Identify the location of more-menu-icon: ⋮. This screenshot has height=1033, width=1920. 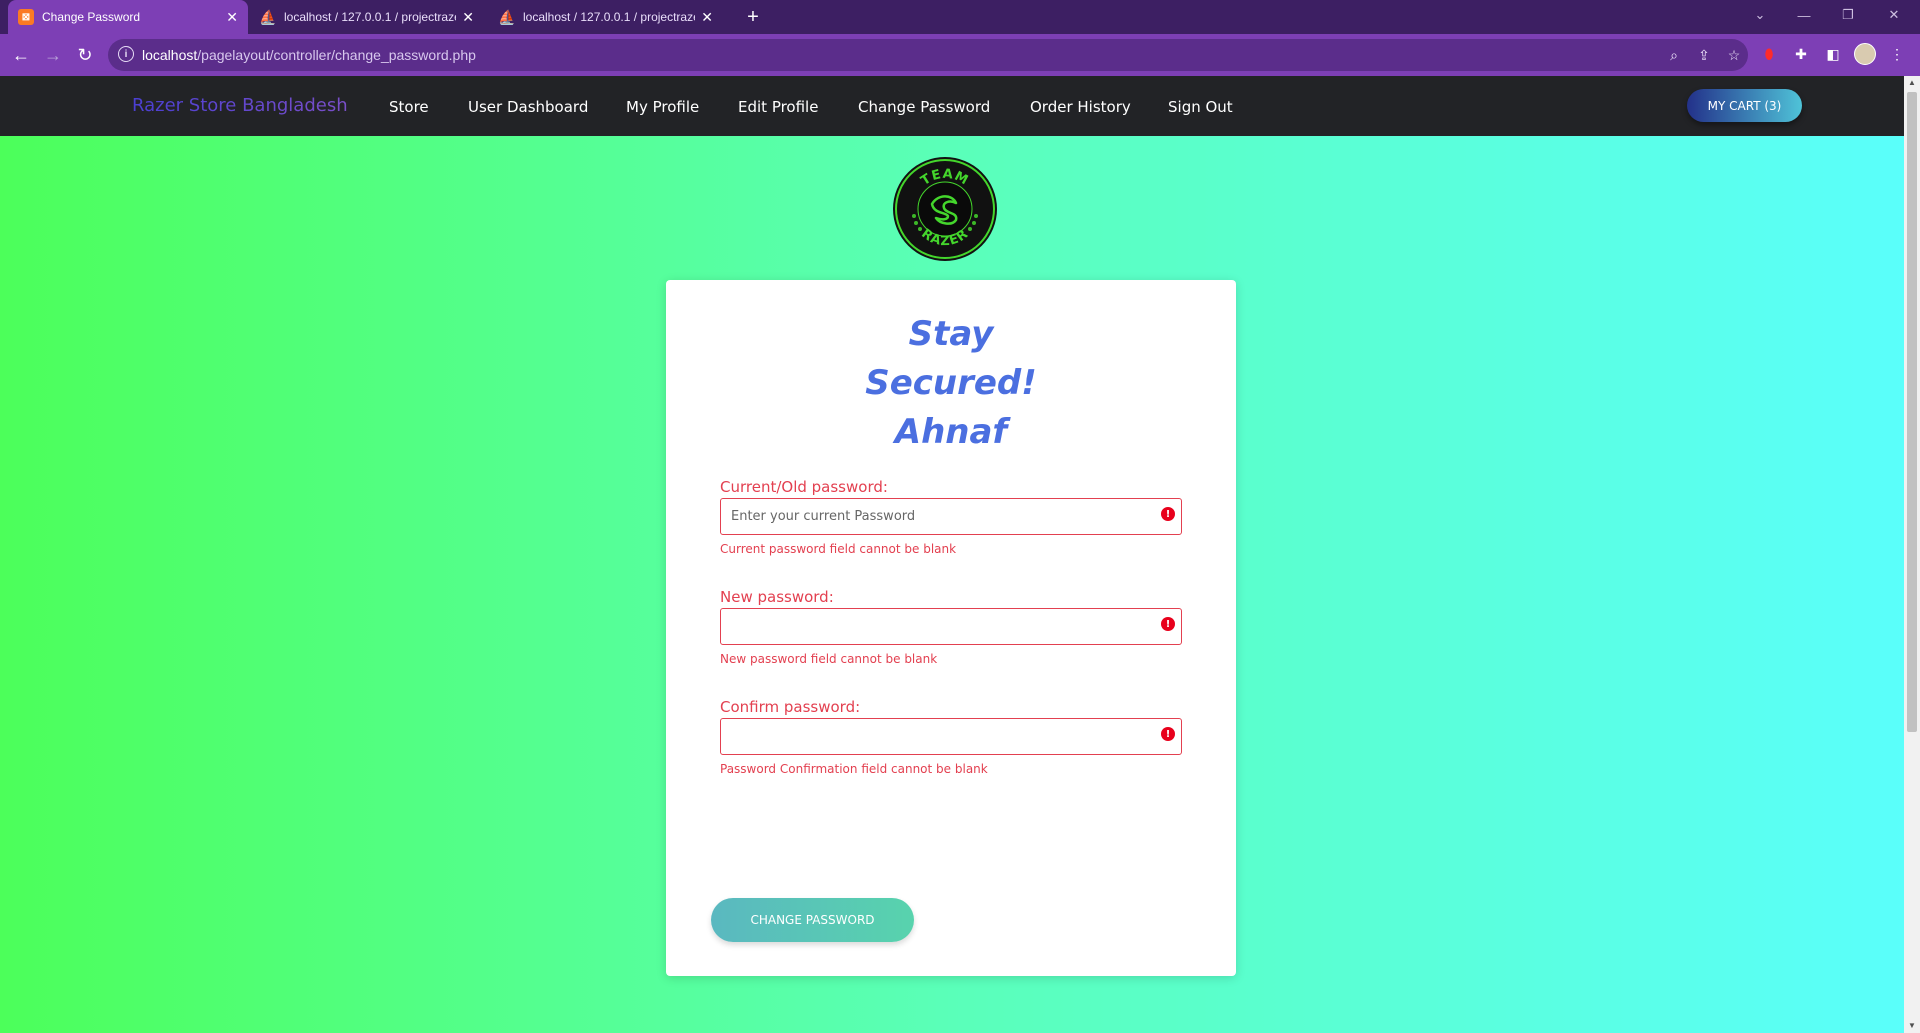
(1897, 54).